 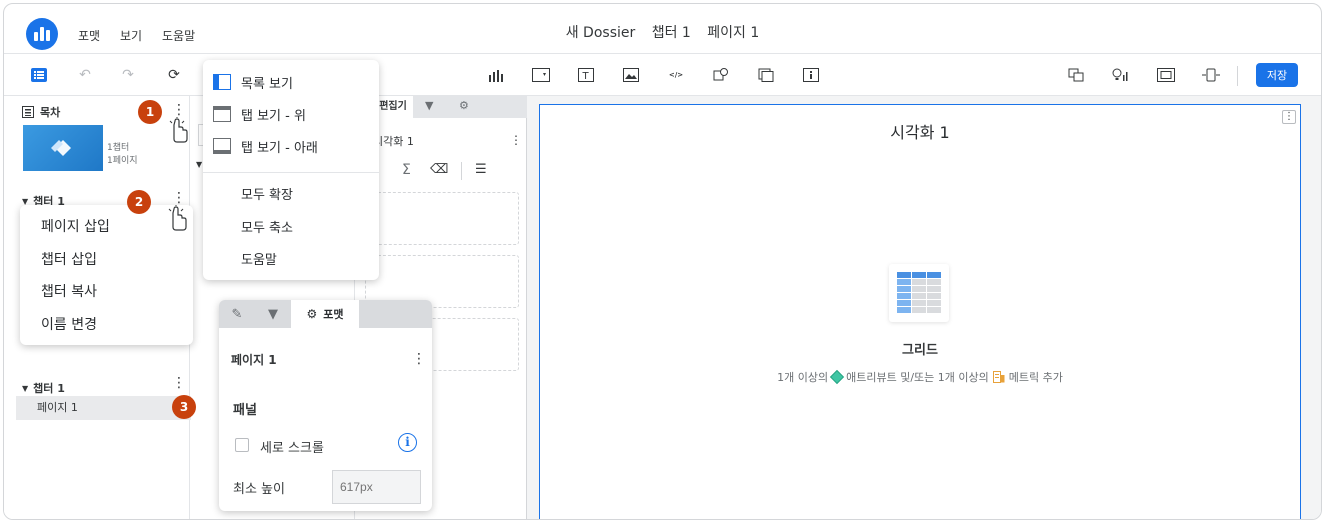 What do you see at coordinates (85, 75) in the screenshot?
I see `undo-icon: ↶` at bounding box center [85, 75].